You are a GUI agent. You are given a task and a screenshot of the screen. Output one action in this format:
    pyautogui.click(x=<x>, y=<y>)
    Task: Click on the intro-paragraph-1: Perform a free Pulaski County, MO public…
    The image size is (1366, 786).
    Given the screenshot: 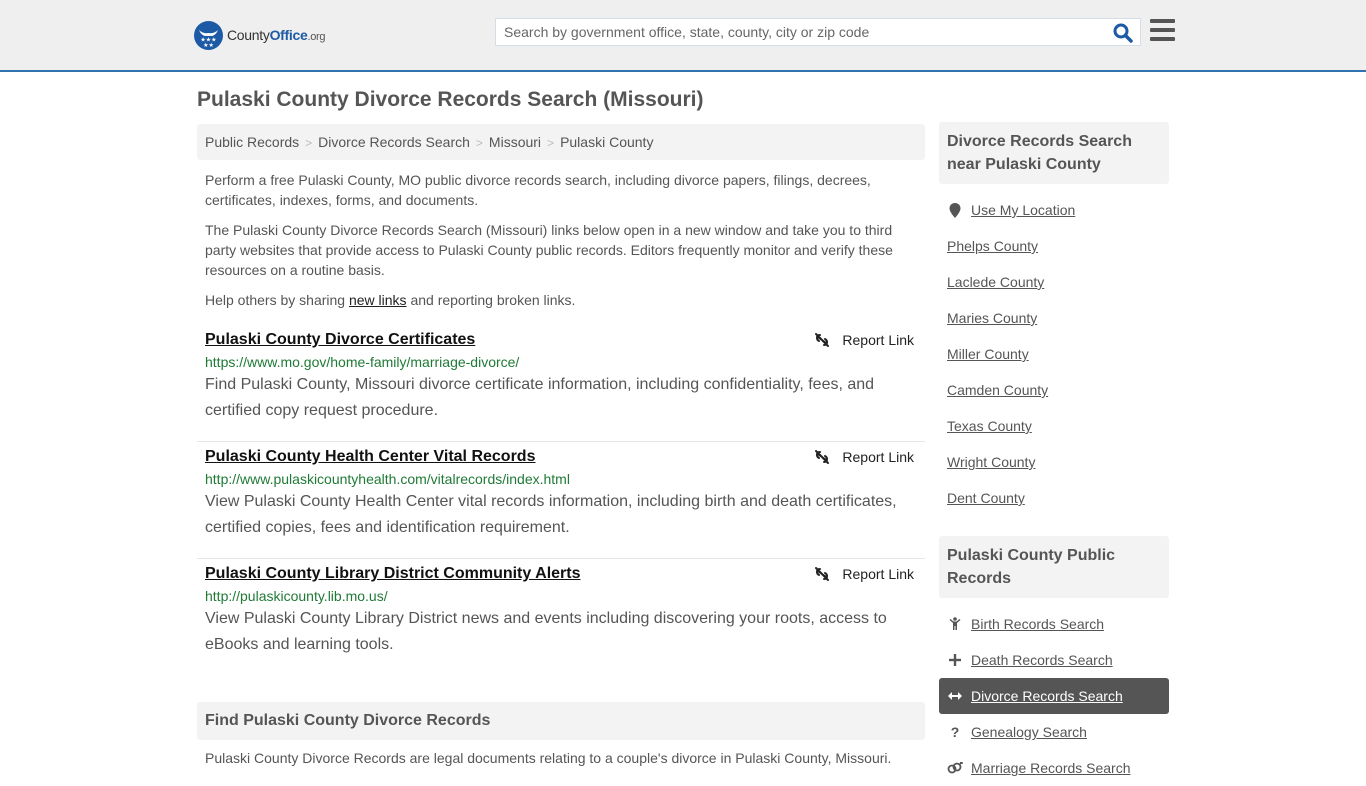 What is the action you would take?
    pyautogui.click(x=538, y=190)
    